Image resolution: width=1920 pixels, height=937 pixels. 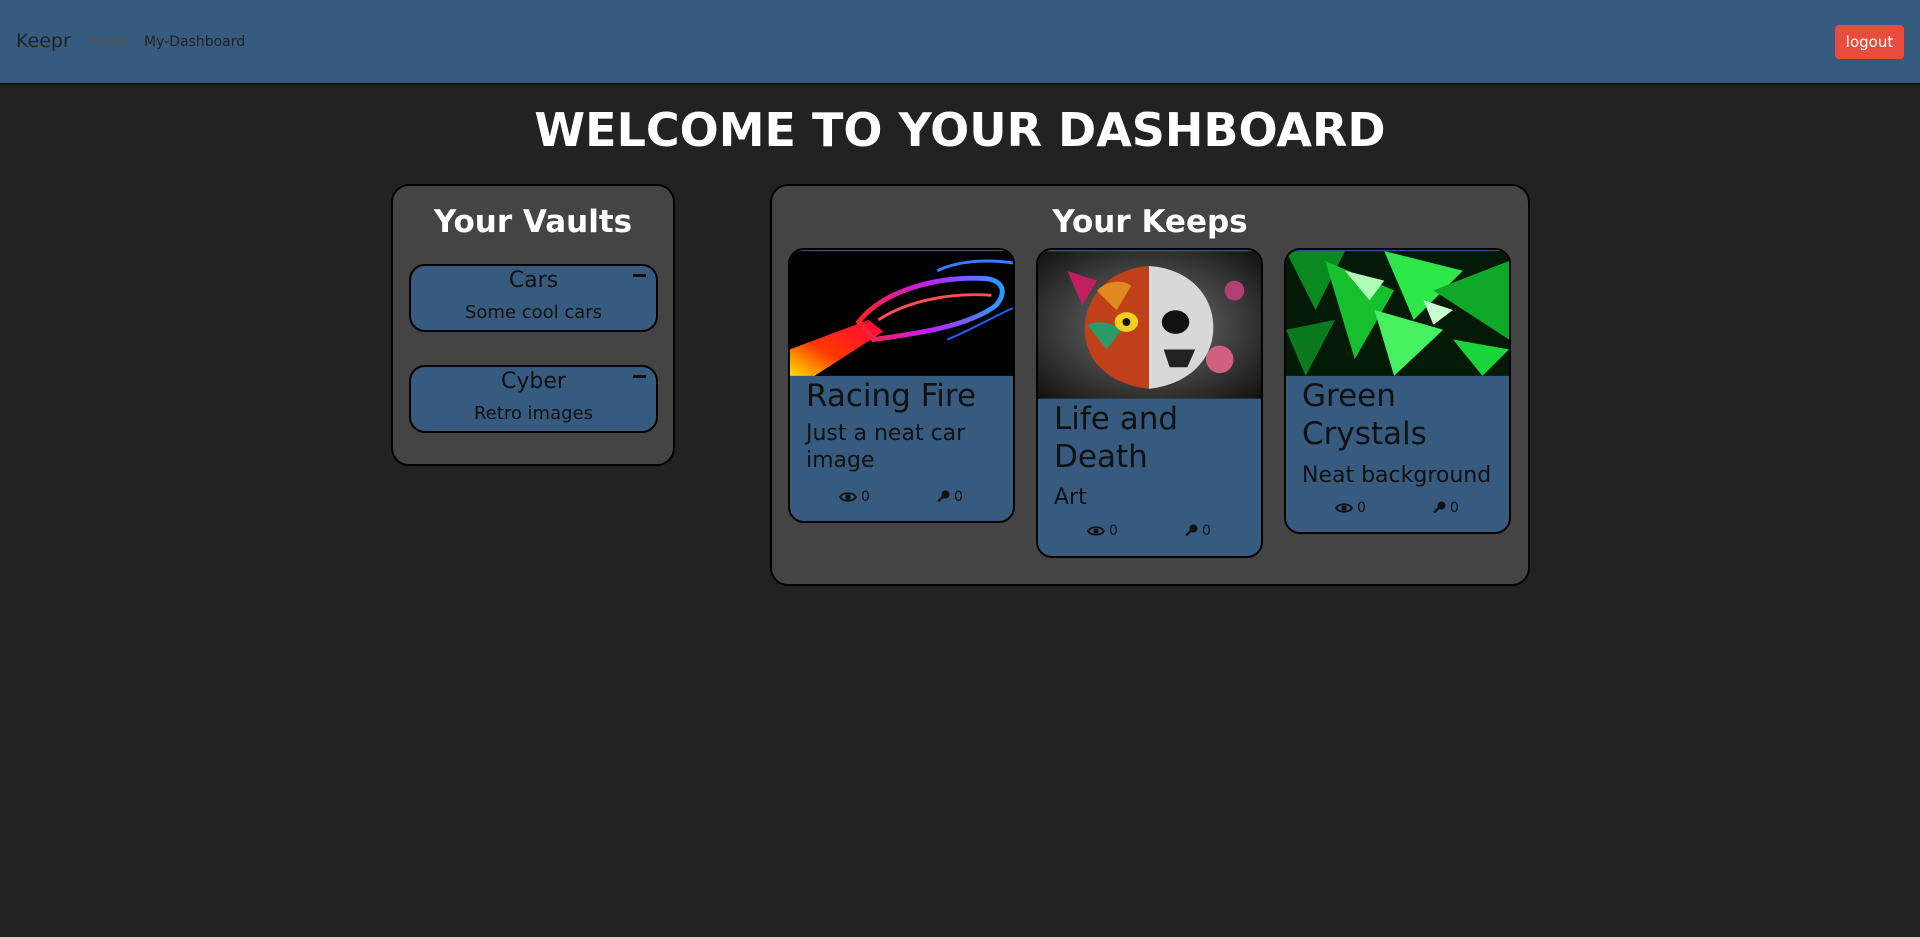 I want to click on vault-name: Cars, so click(x=533, y=280).